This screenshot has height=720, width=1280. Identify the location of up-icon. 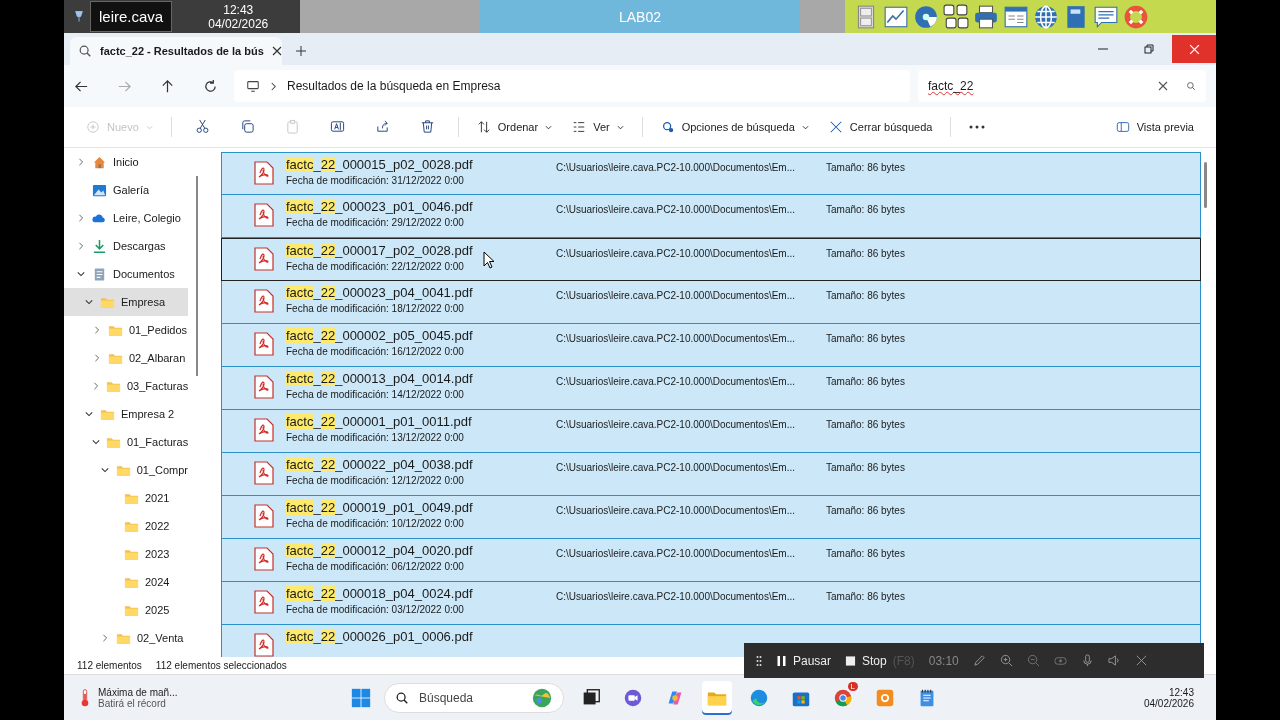
(167, 86).